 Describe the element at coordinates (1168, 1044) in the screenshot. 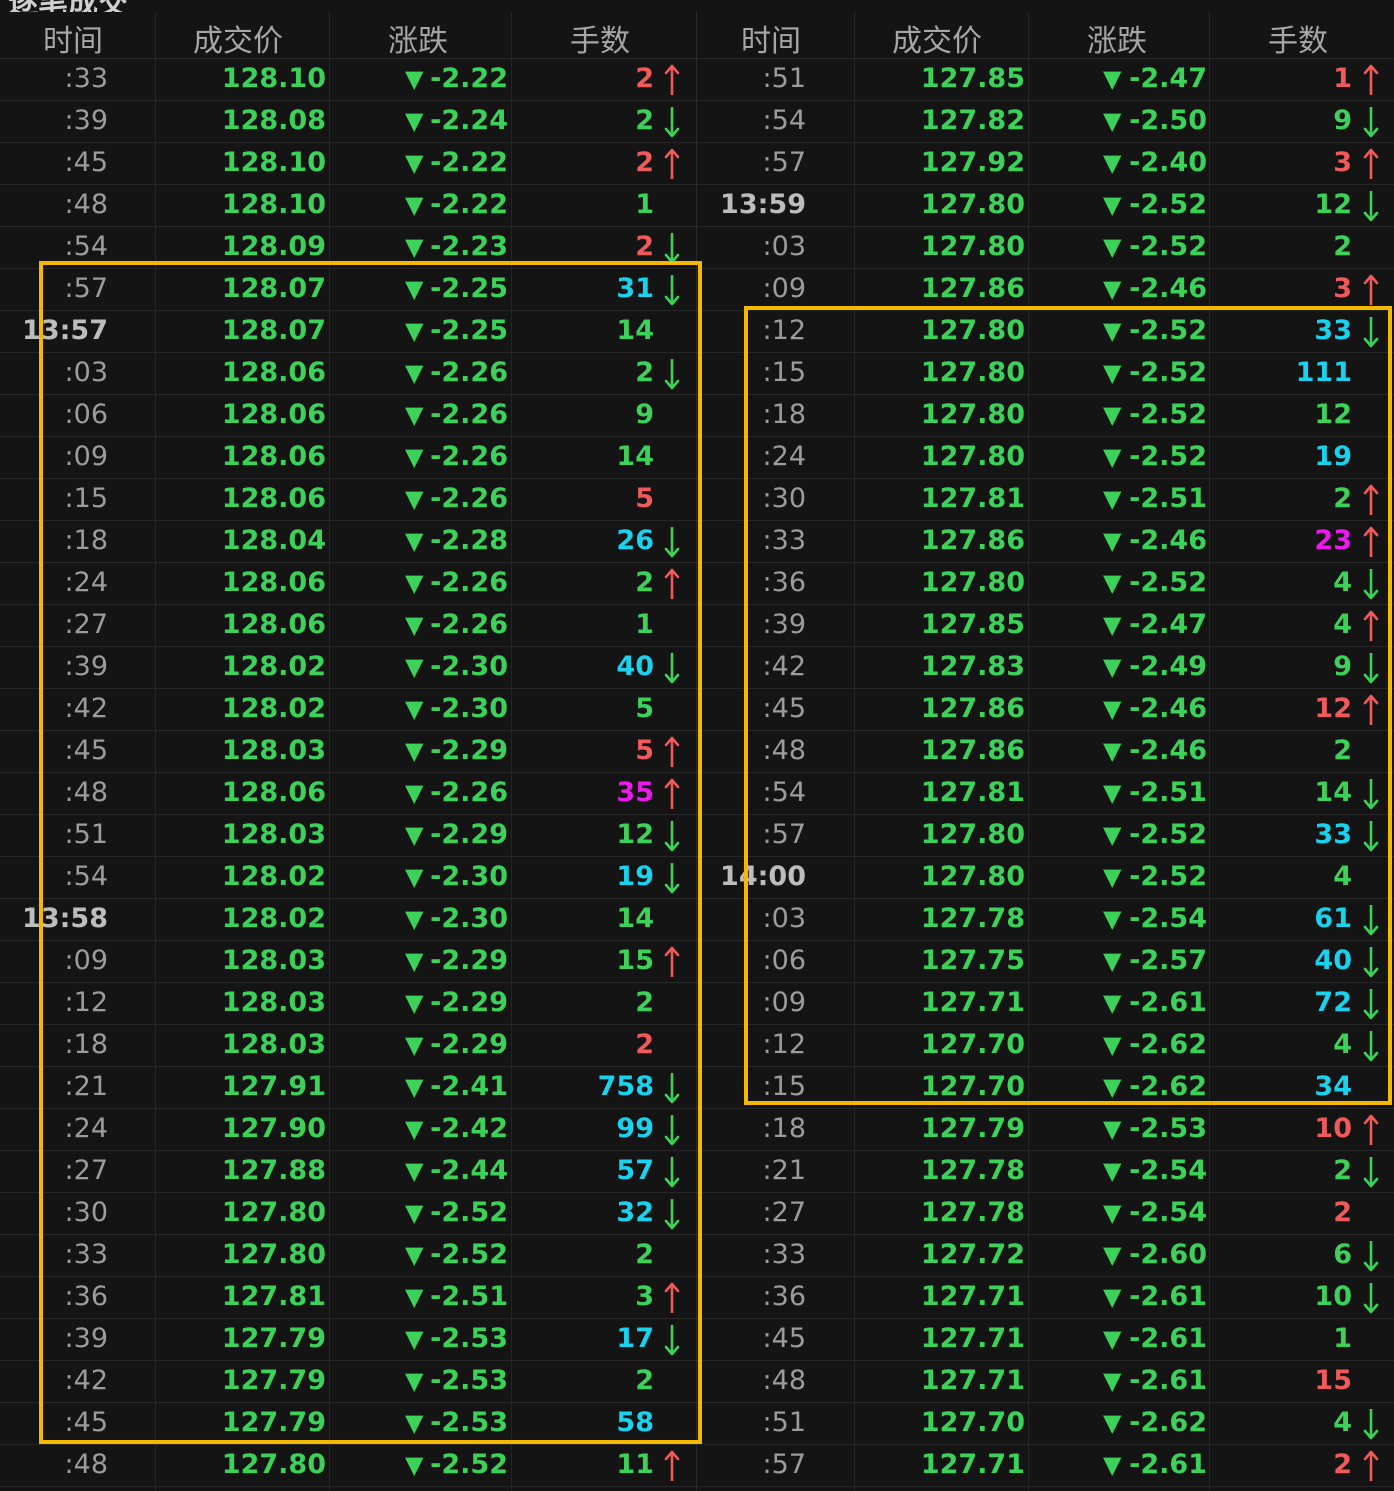

I see `trade-change: -2.62` at that location.